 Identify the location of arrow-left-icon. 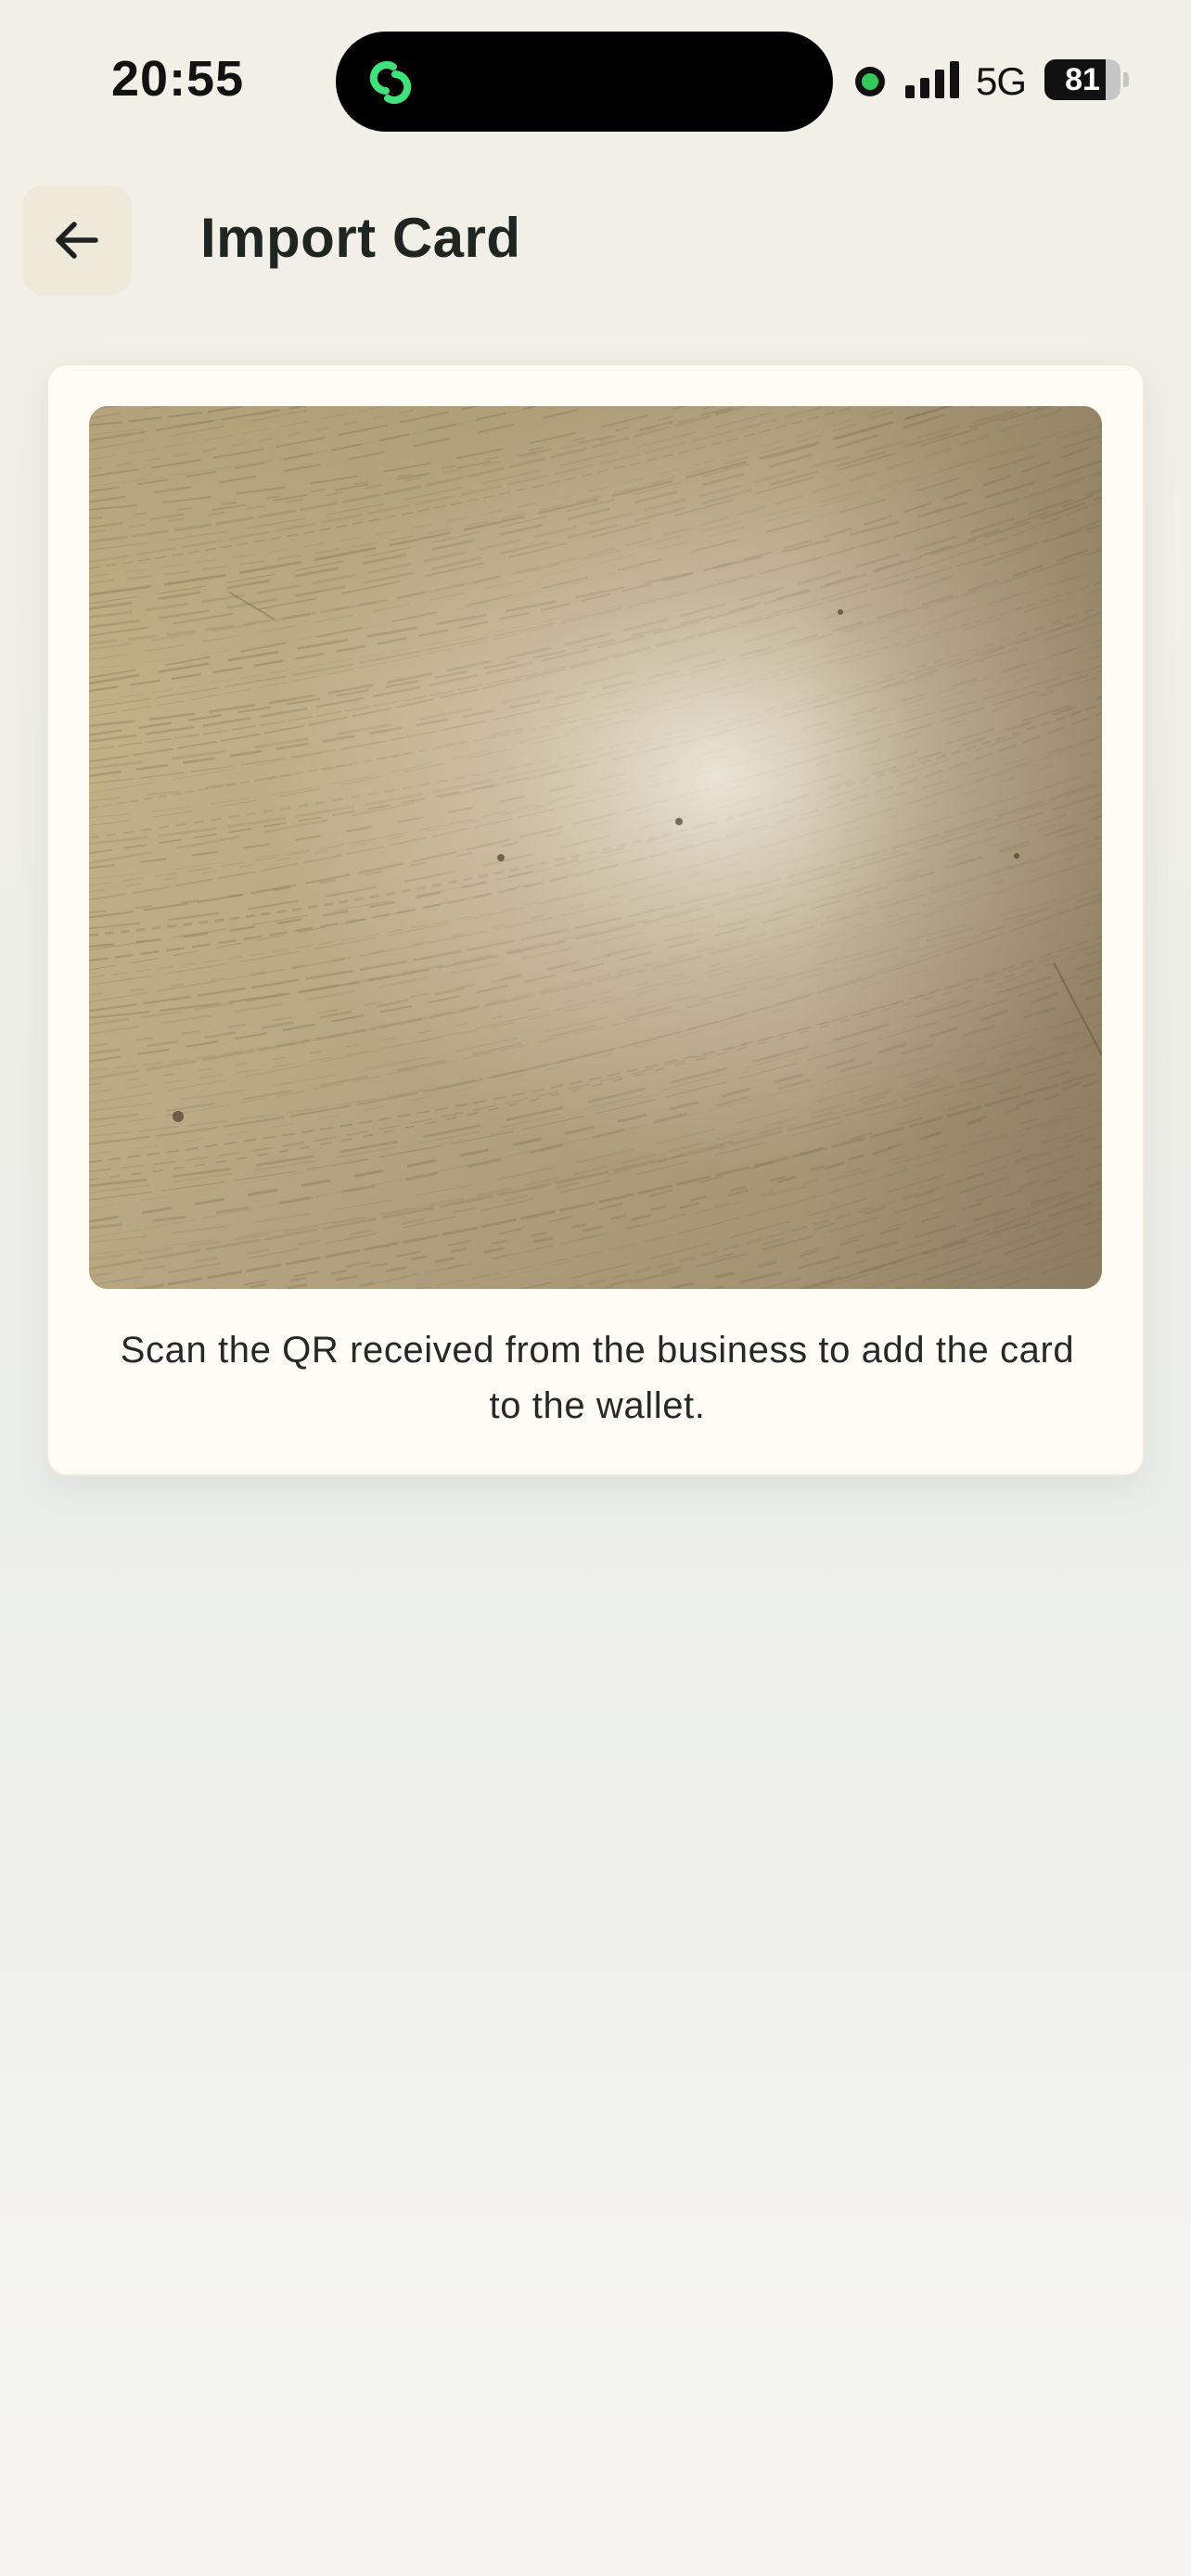
(77, 241).